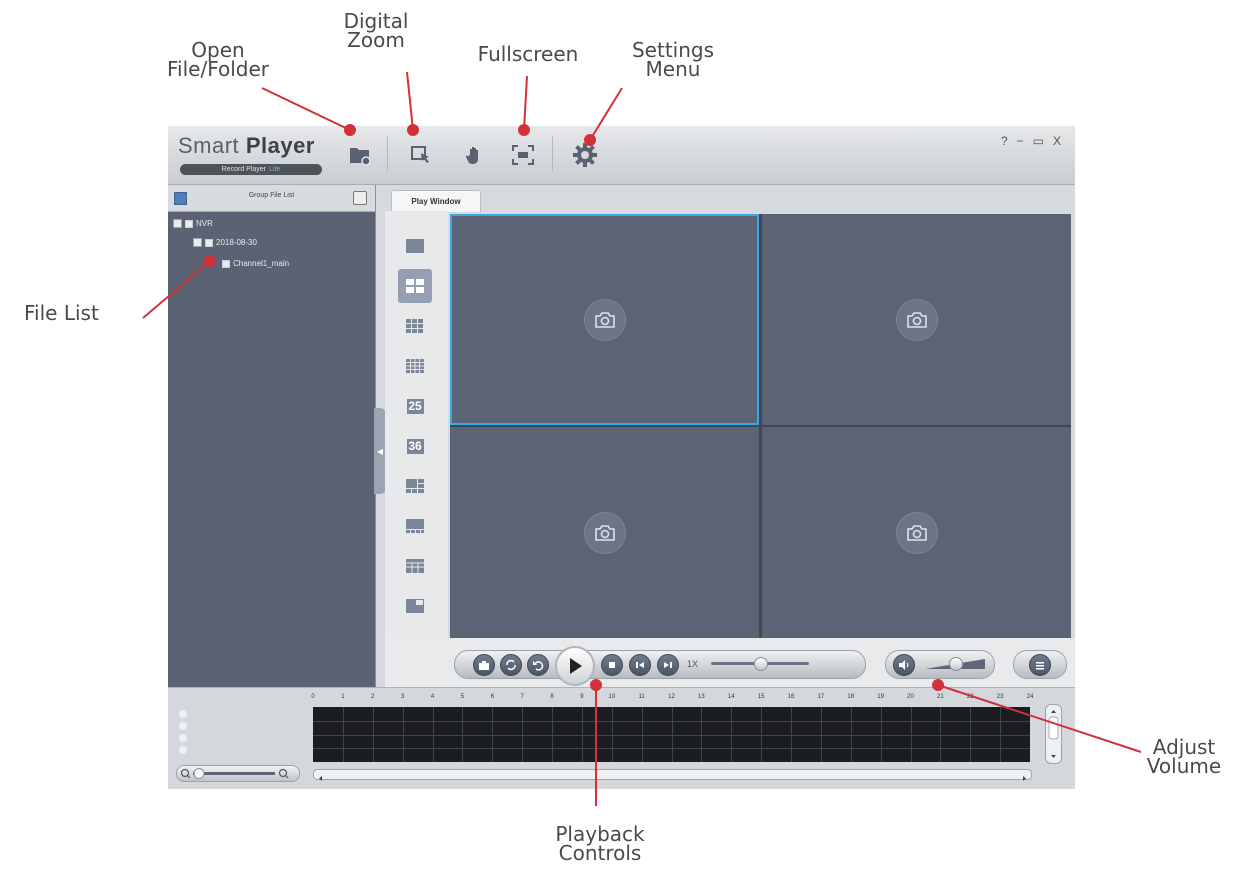 The height and width of the screenshot is (871, 1259). What do you see at coordinates (415, 526) in the screenshot?
I see `split-custom-2-button` at bounding box center [415, 526].